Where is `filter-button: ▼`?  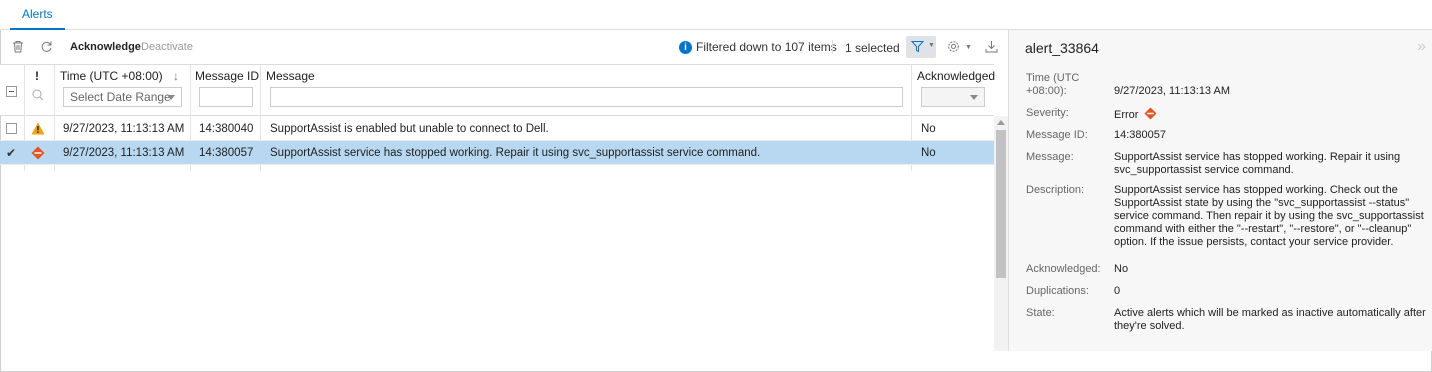 filter-button: ▼ is located at coordinates (921, 47).